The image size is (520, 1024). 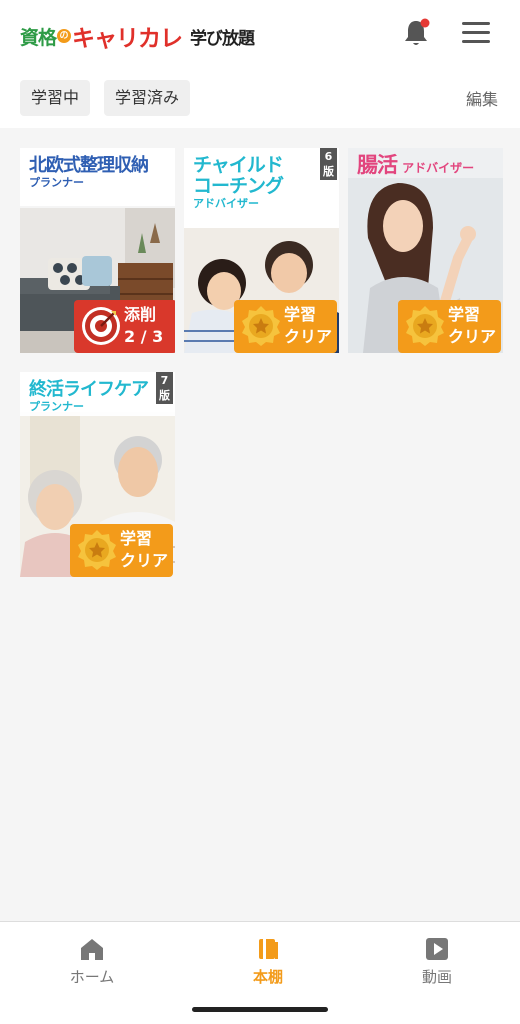 I want to click on edition-badge: 7 版, so click(x=164, y=388).